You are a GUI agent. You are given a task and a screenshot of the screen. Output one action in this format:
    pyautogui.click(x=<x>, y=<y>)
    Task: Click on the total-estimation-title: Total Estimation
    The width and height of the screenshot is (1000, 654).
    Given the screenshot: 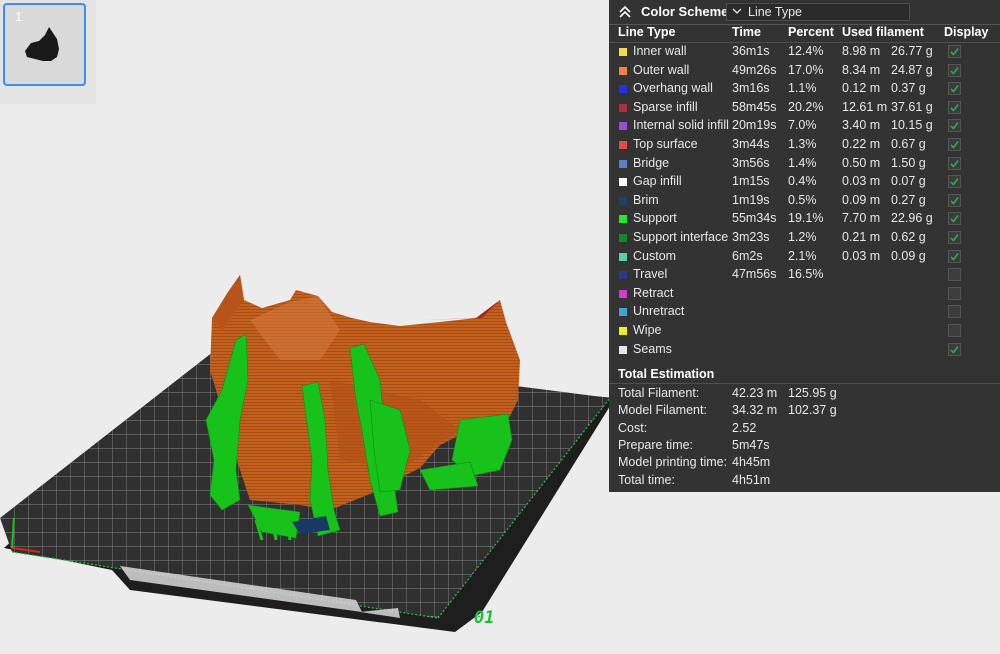 What is the action you would take?
    pyautogui.click(x=666, y=374)
    